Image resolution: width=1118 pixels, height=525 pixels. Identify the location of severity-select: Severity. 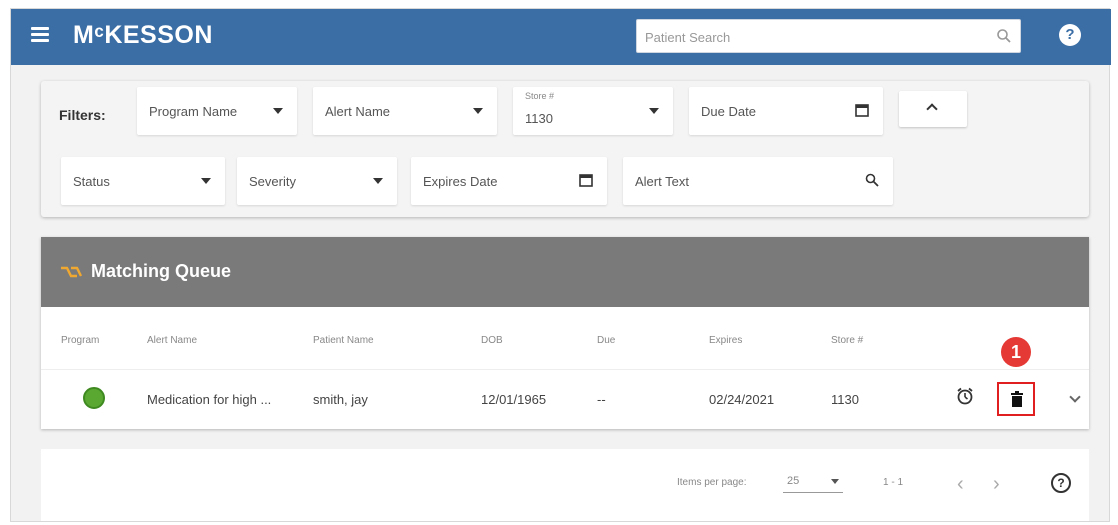
(317, 181).